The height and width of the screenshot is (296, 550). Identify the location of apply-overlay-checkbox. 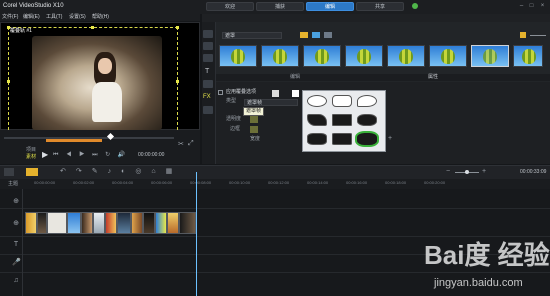
(220, 92).